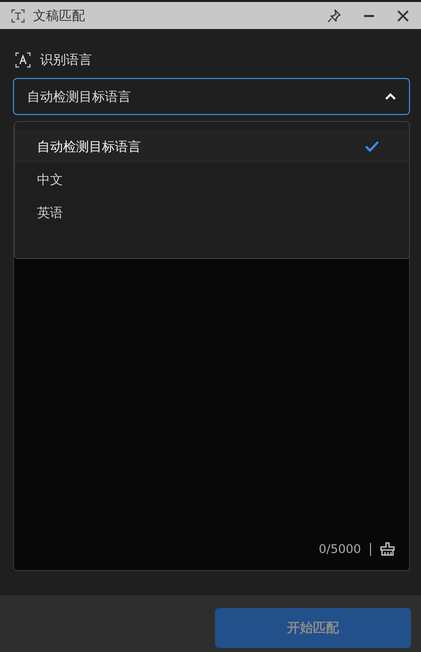  I want to click on window-title: 文稿匹配, so click(59, 16).